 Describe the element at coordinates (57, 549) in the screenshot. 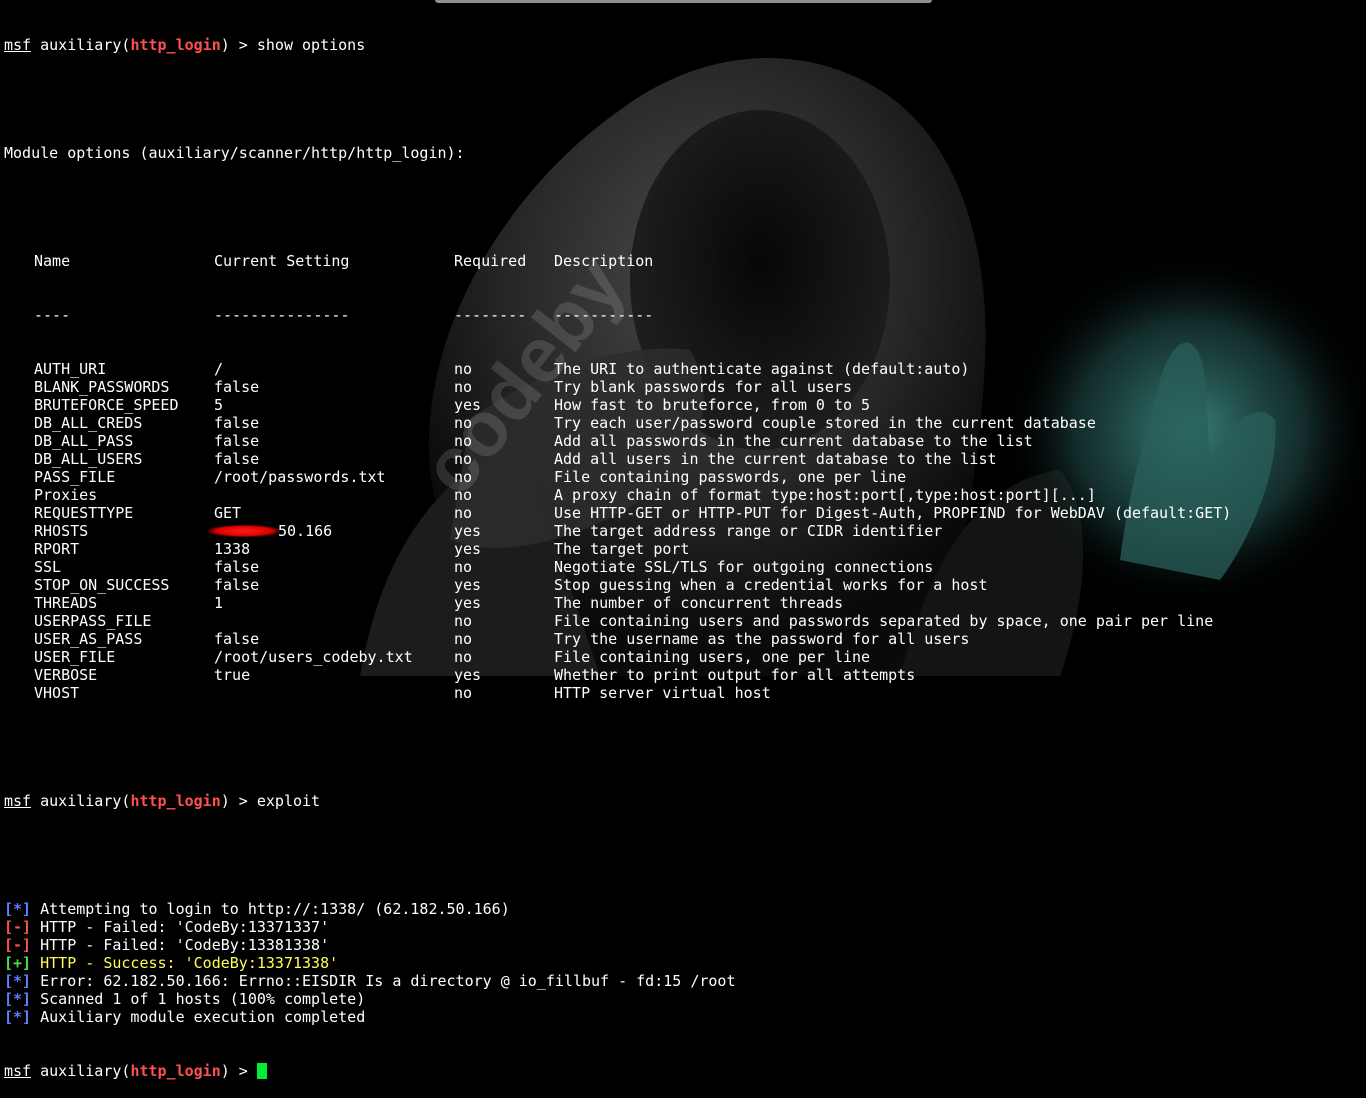

I see `option-name: RPORT` at that location.